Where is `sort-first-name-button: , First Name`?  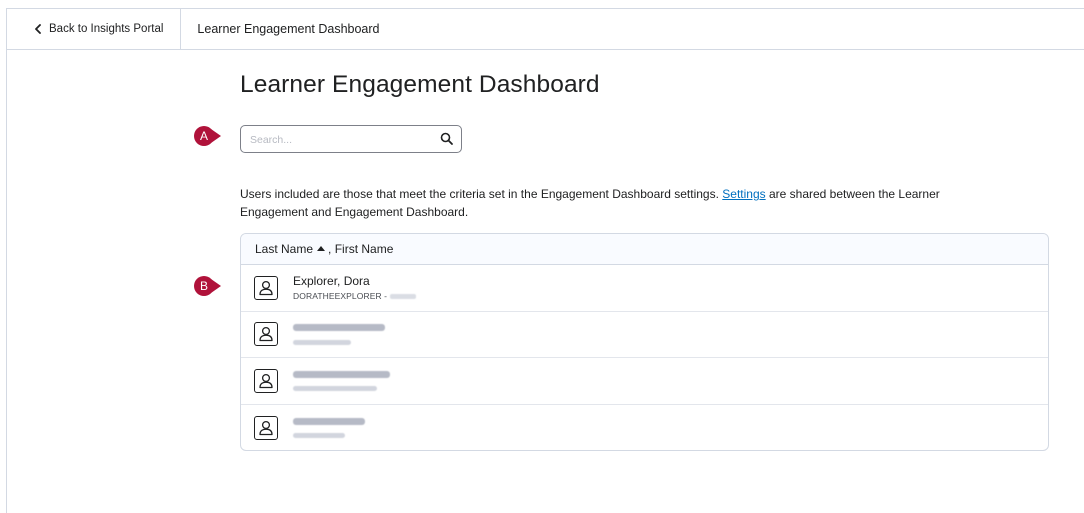 sort-first-name-button: , First Name is located at coordinates (360, 249).